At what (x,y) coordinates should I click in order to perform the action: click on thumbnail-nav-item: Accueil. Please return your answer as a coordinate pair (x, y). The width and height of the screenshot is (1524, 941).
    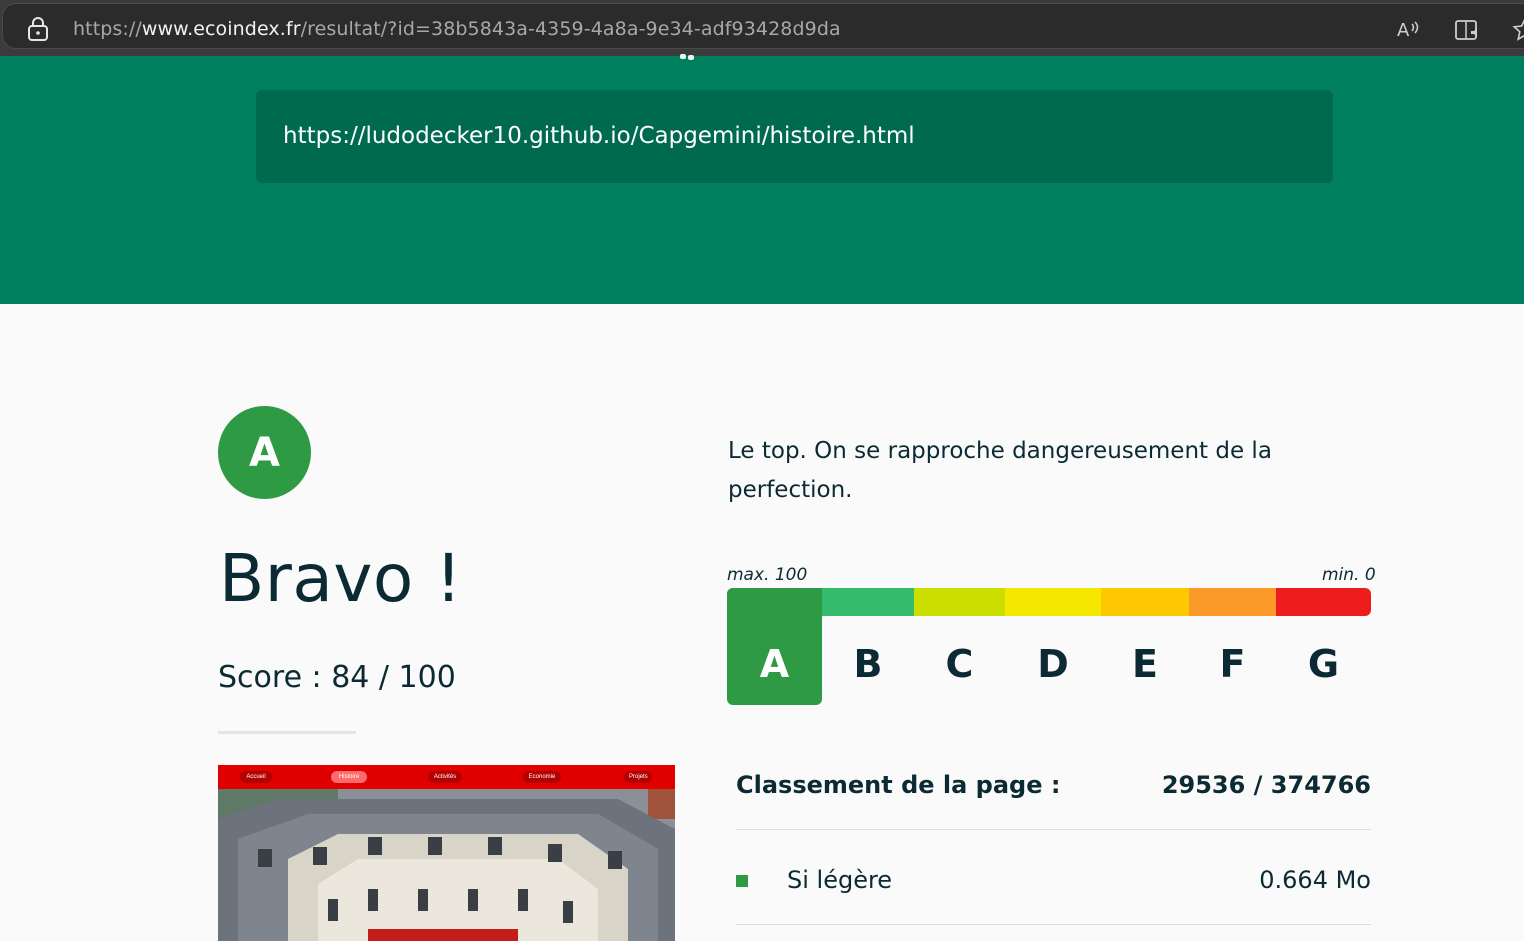
    Looking at the image, I should click on (256, 777).